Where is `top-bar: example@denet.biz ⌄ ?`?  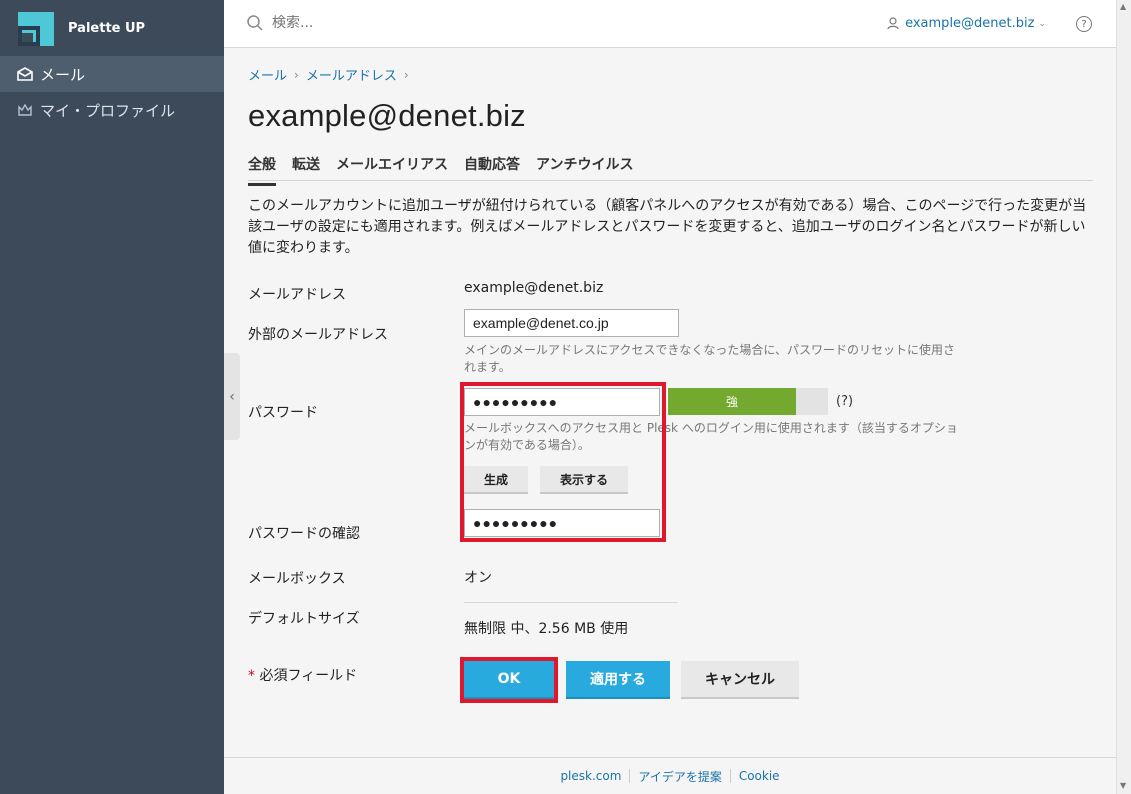
top-bar: example@denet.biz ⌄ ? is located at coordinates (670, 24).